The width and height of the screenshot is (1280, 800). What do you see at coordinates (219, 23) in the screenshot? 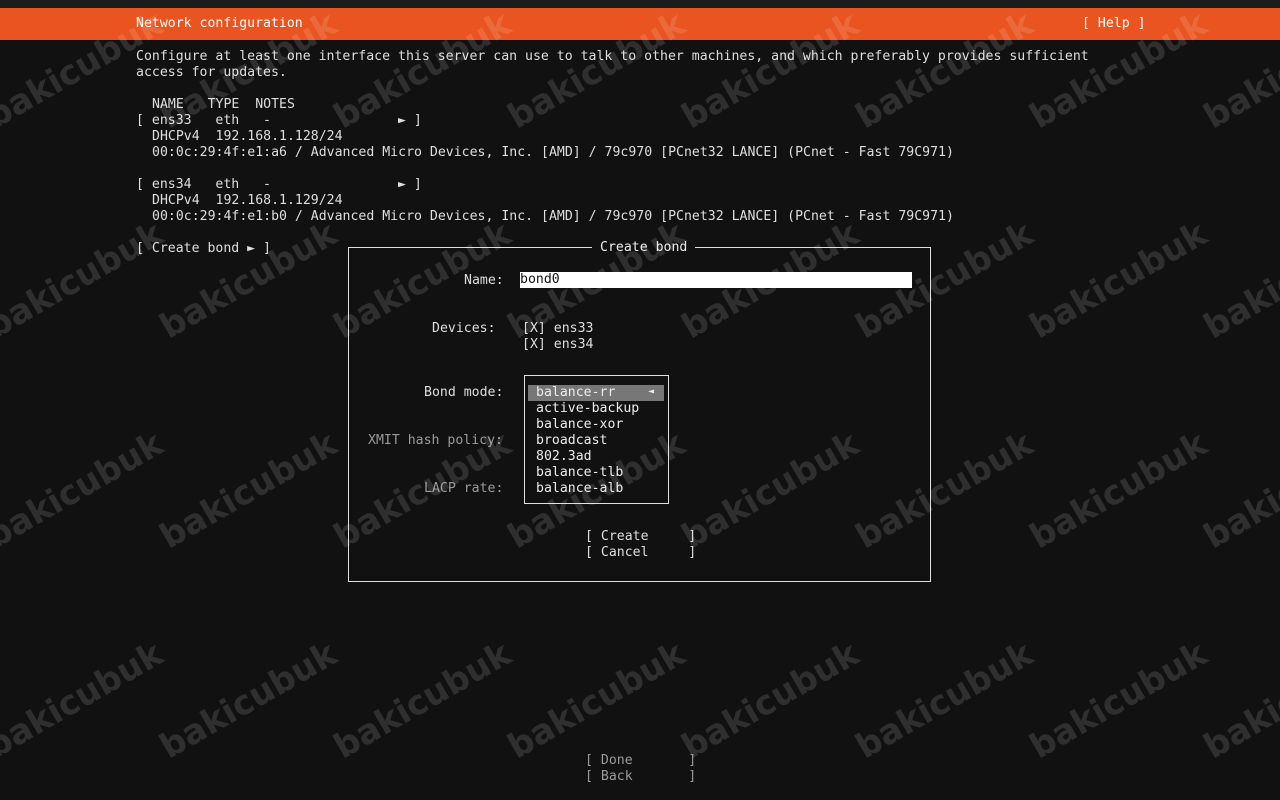
I see `page-title: Network configuration` at bounding box center [219, 23].